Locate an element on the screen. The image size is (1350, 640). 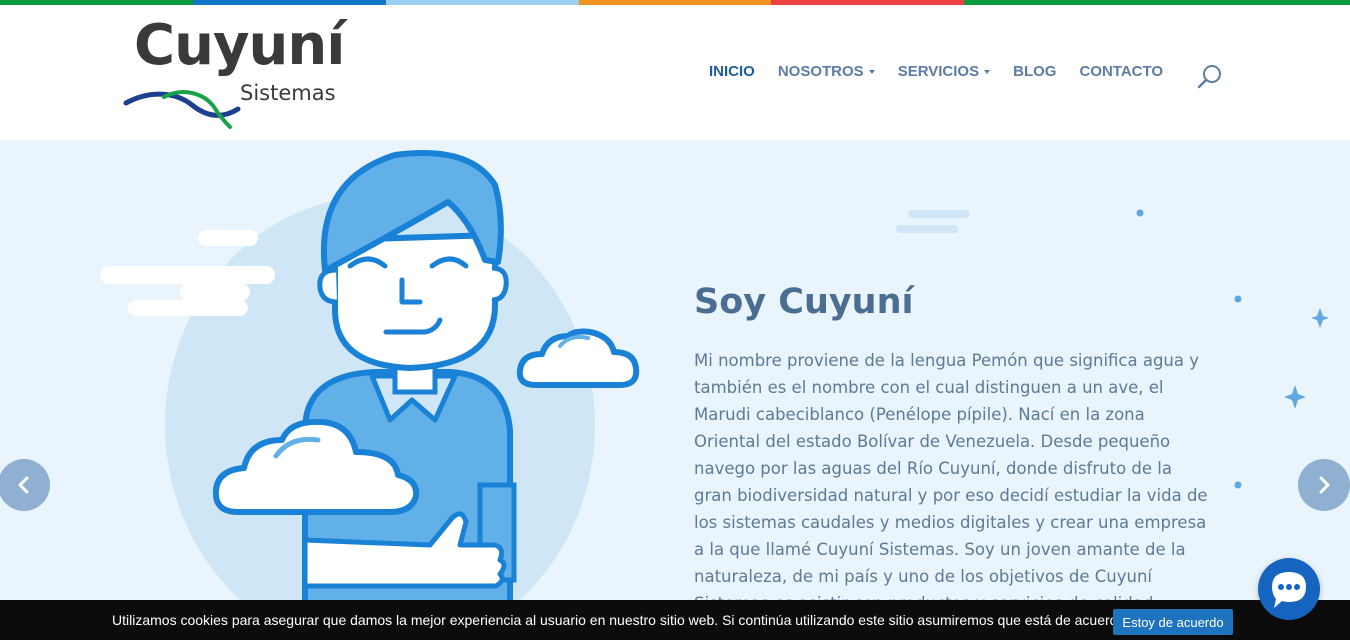
slider-next-button is located at coordinates (1324, 485).